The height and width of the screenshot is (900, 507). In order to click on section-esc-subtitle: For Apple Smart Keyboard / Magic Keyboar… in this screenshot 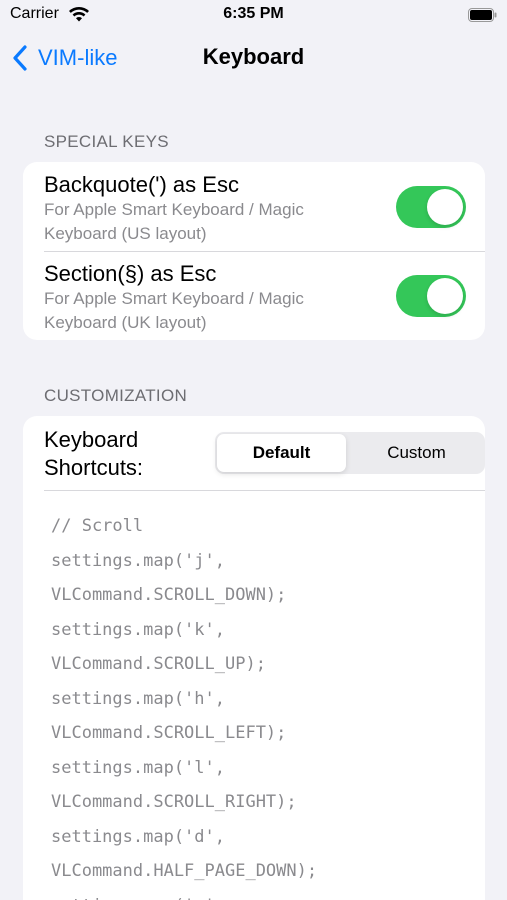, I will do `click(174, 310)`.